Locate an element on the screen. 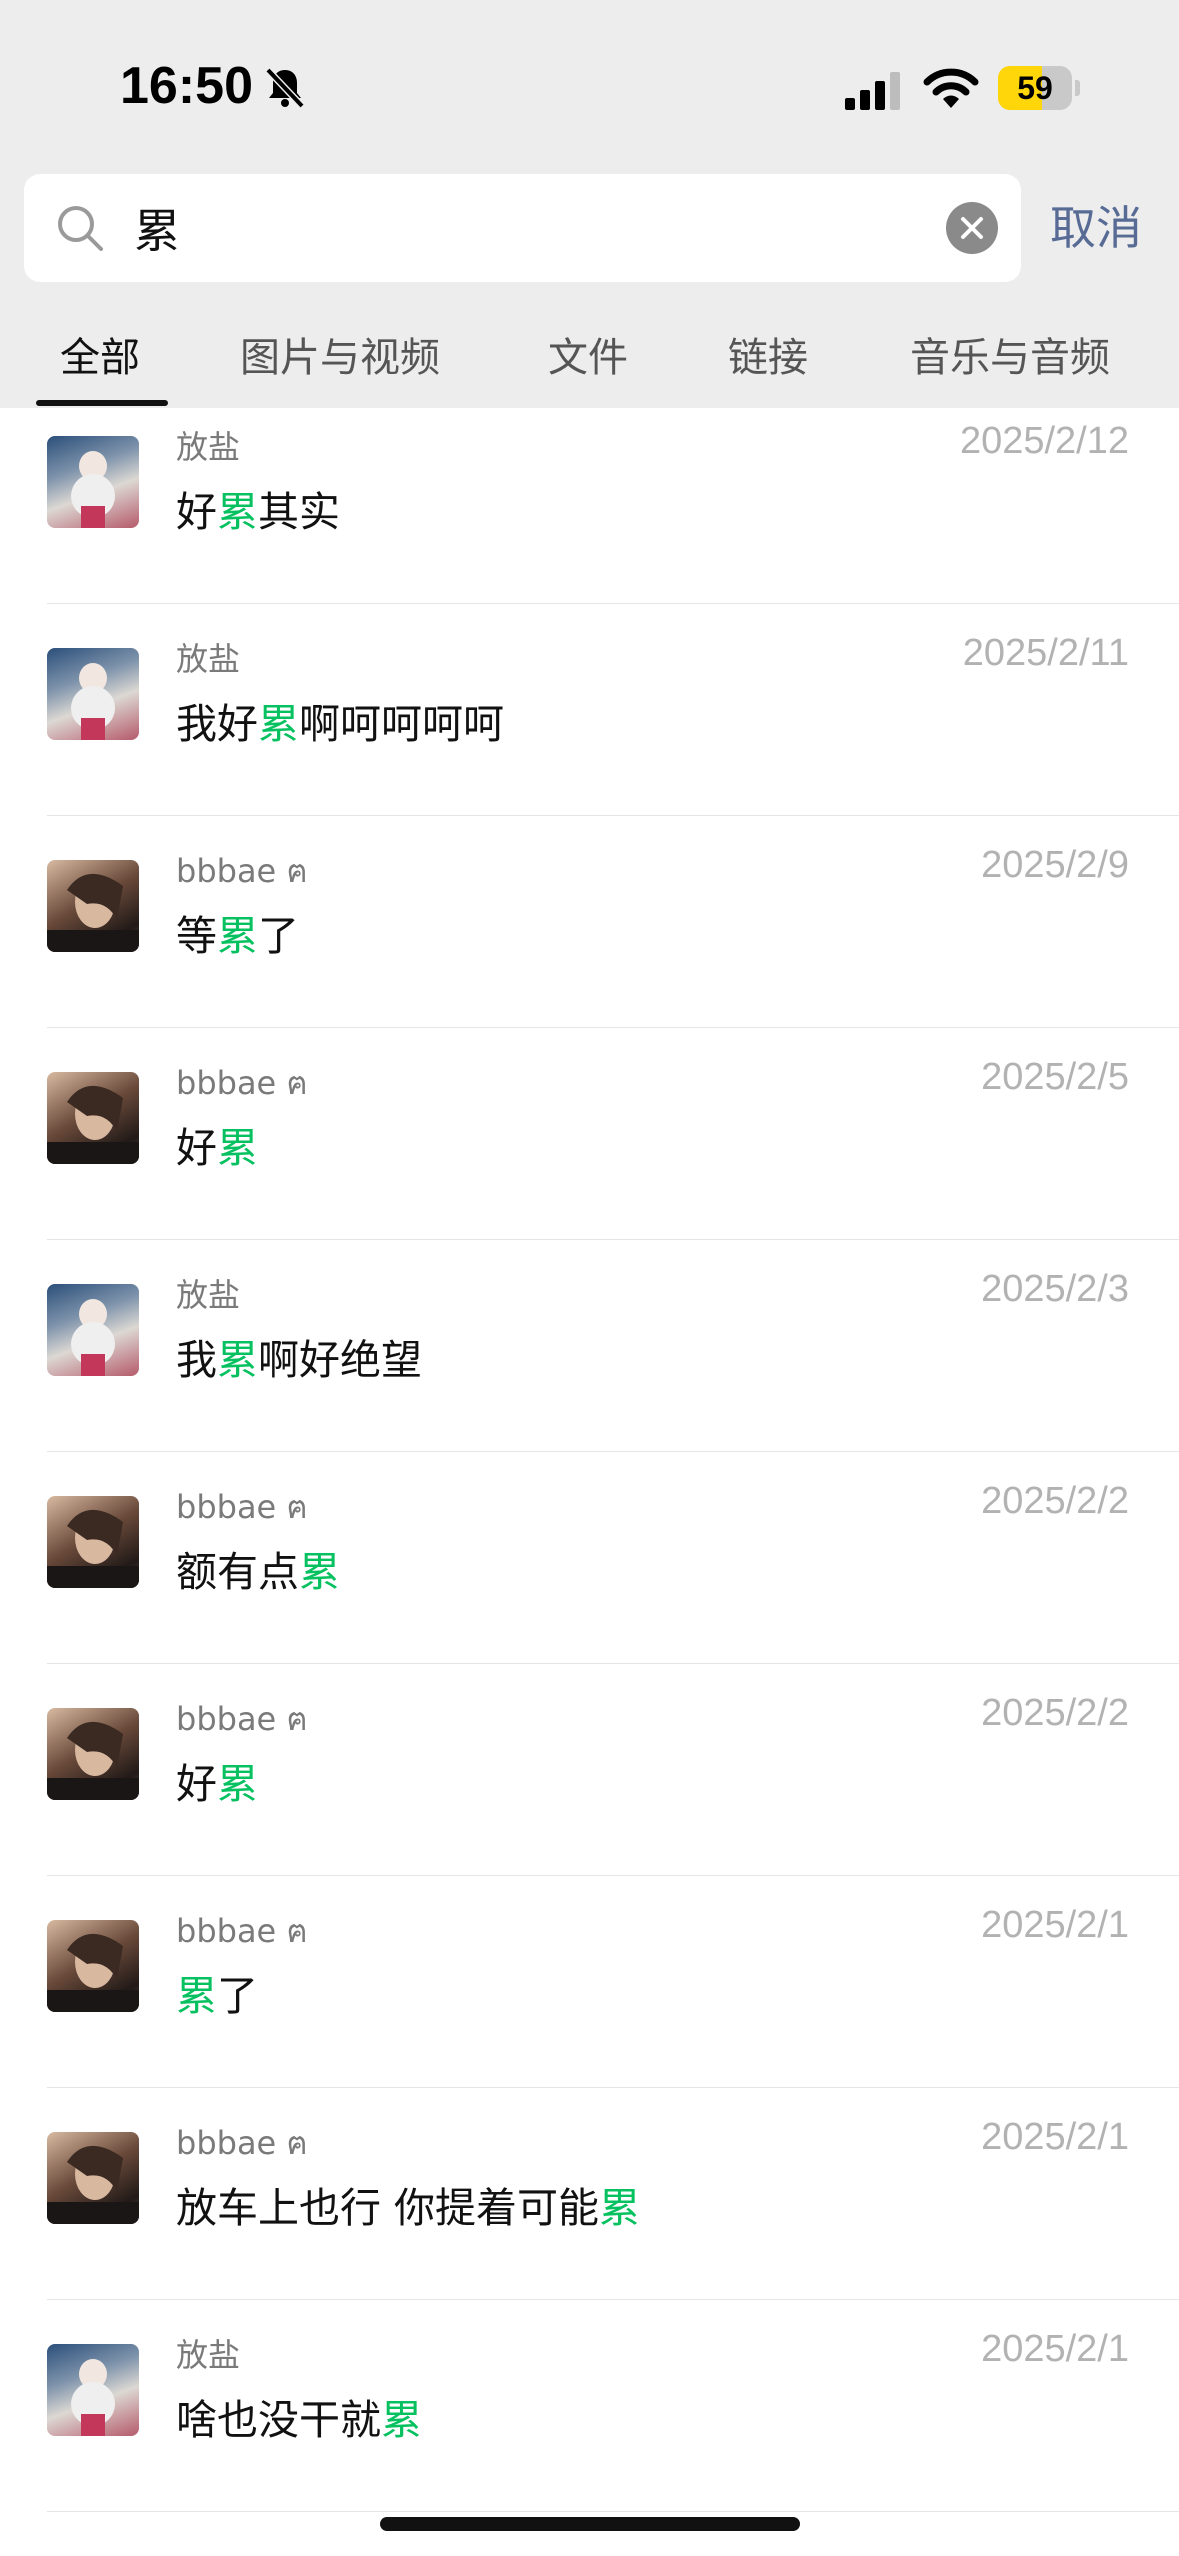  status-bar: 16:50 59 is located at coordinates (589, 80).